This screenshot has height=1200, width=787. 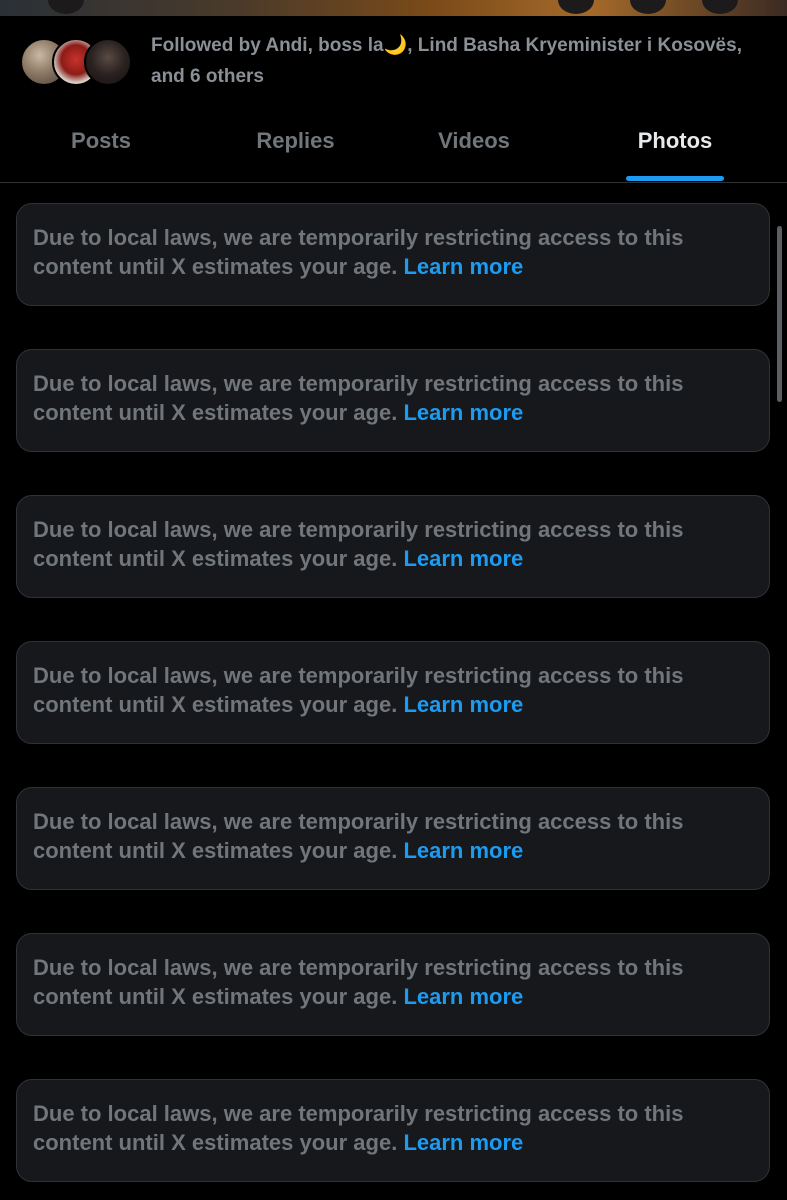 What do you see at coordinates (779, 314) in the screenshot?
I see `scrollbar` at bounding box center [779, 314].